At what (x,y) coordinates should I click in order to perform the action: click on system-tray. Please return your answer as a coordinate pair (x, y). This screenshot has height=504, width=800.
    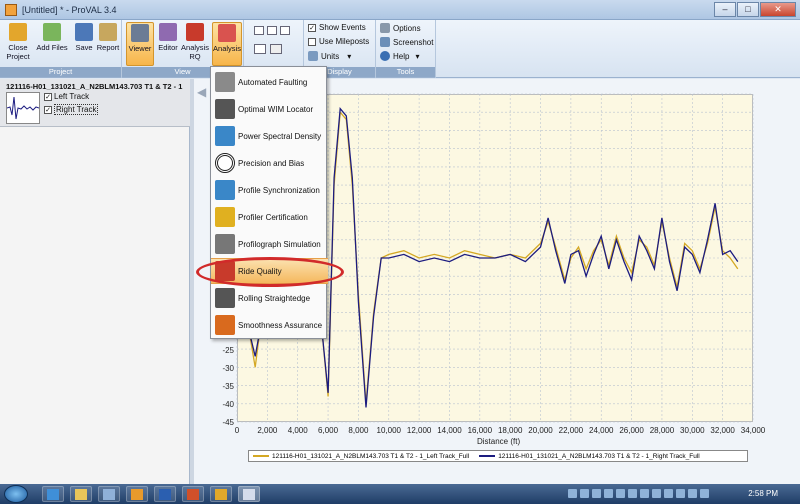
    Looking at the image, I should click on (653, 494).